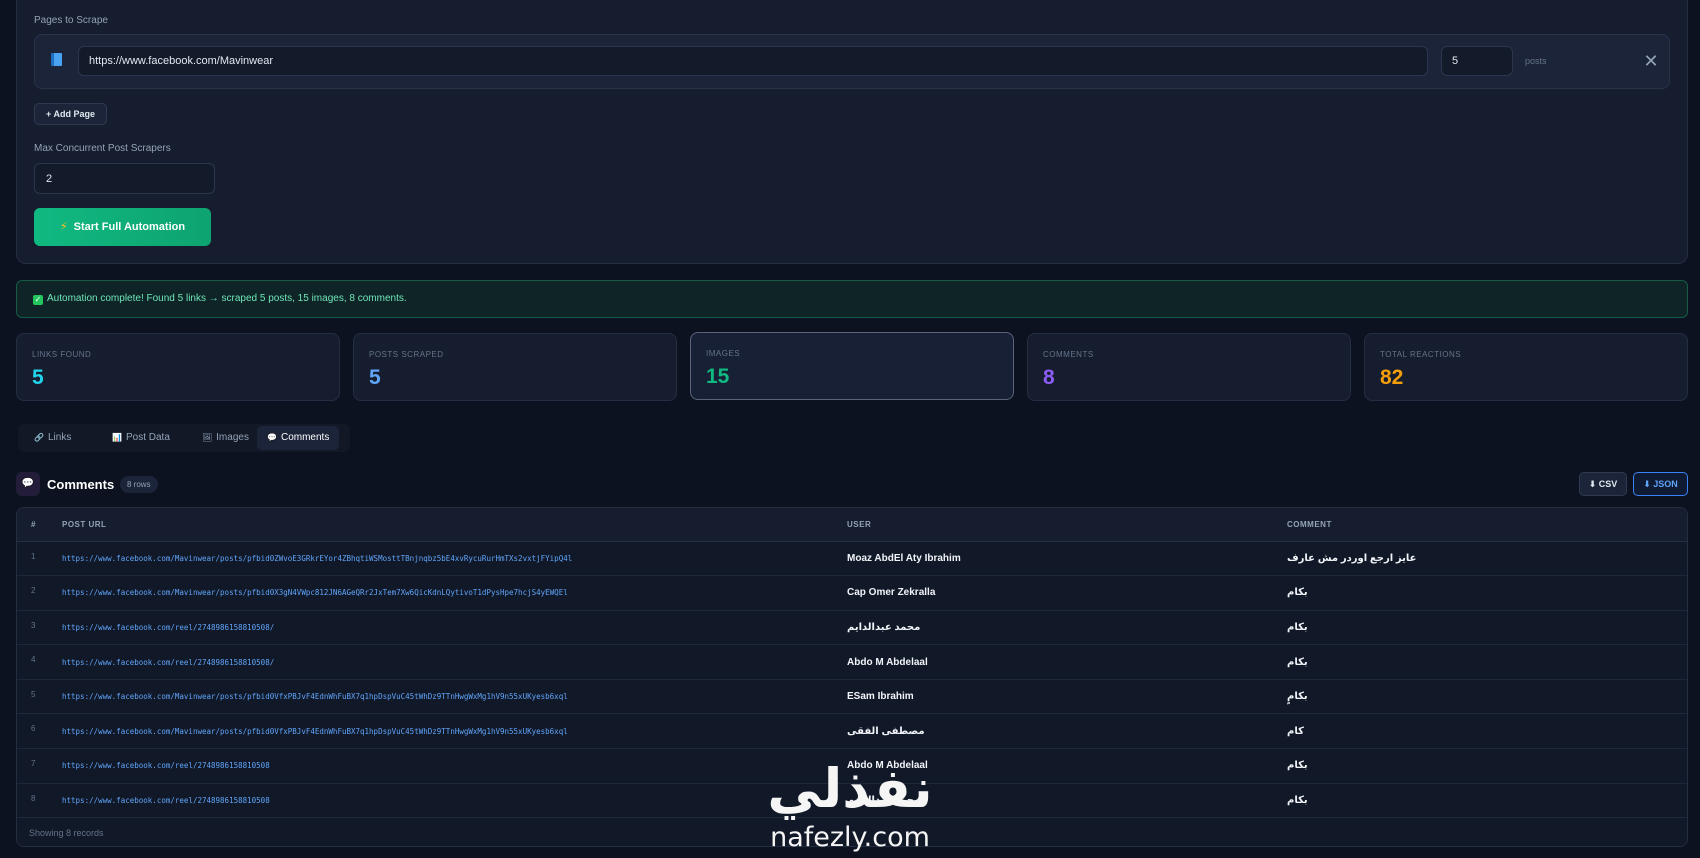 This screenshot has width=1700, height=858. I want to click on start-automation-button: ⚡ Start Full Automation, so click(122, 227).